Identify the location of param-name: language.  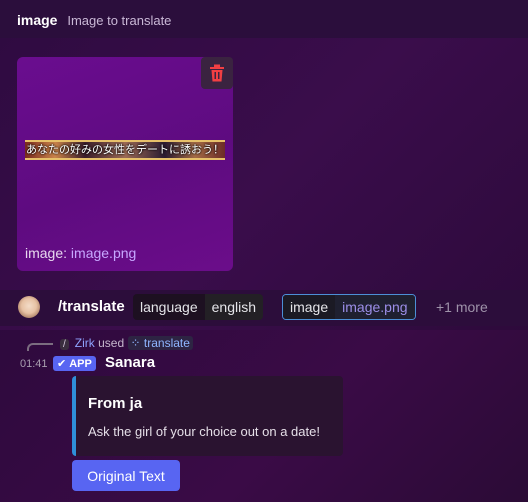
(169, 307).